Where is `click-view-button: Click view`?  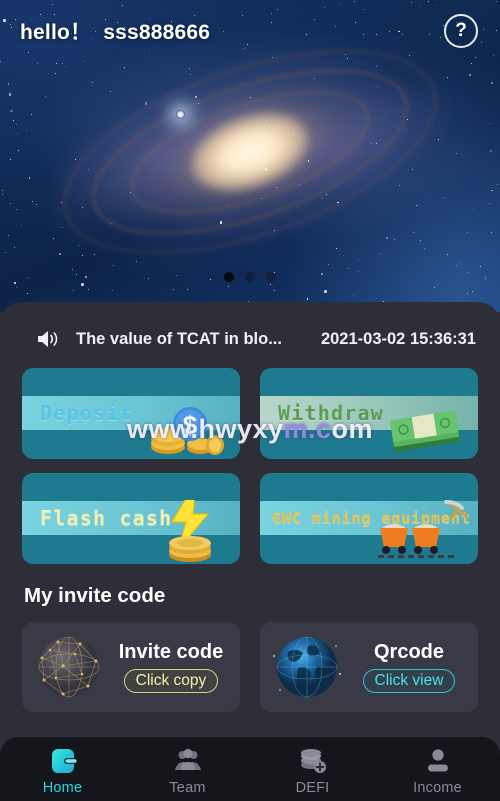 click-view-button: Click view is located at coordinates (409, 681).